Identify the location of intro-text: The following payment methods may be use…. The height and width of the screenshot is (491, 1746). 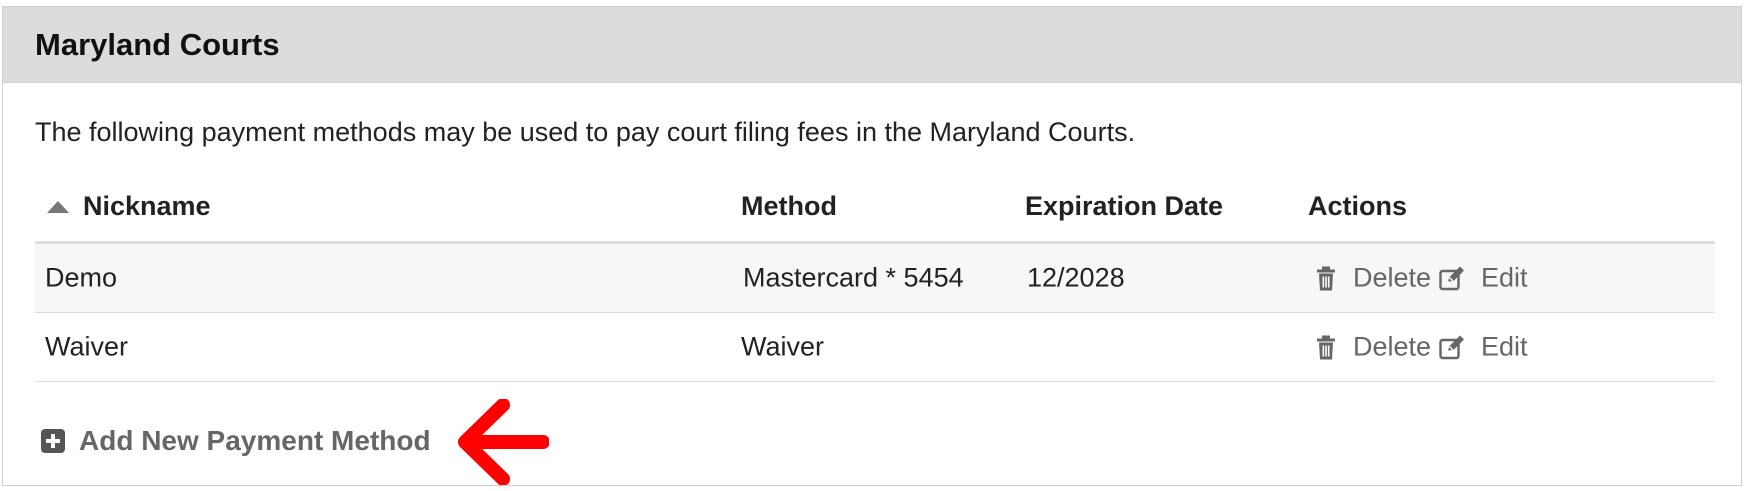
(585, 132).